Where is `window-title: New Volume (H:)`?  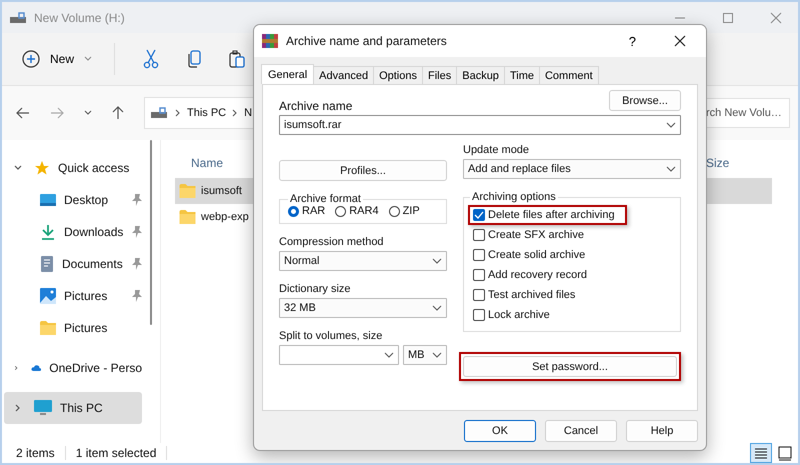 window-title: New Volume (H:) is located at coordinates (79, 17).